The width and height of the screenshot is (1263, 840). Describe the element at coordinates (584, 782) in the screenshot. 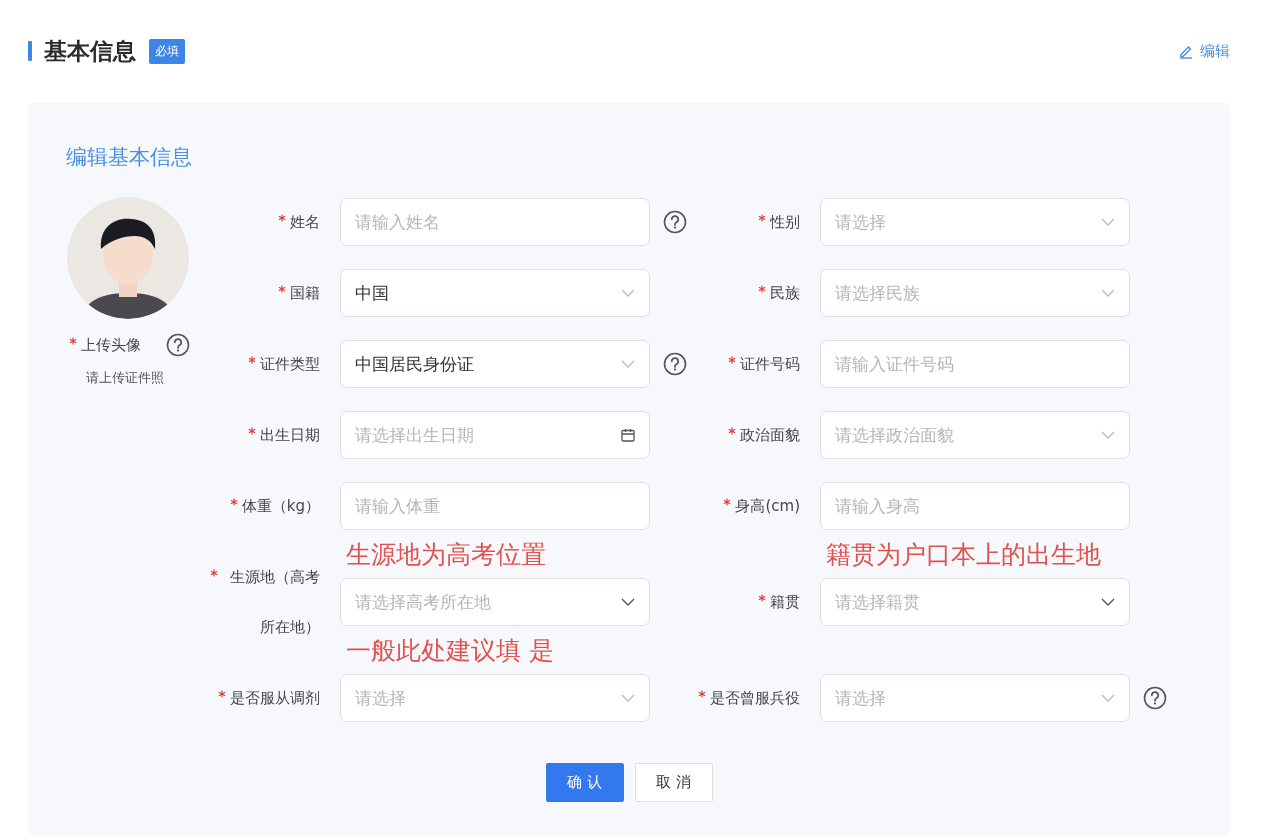

I see `confirm-button: 确 认` at that location.